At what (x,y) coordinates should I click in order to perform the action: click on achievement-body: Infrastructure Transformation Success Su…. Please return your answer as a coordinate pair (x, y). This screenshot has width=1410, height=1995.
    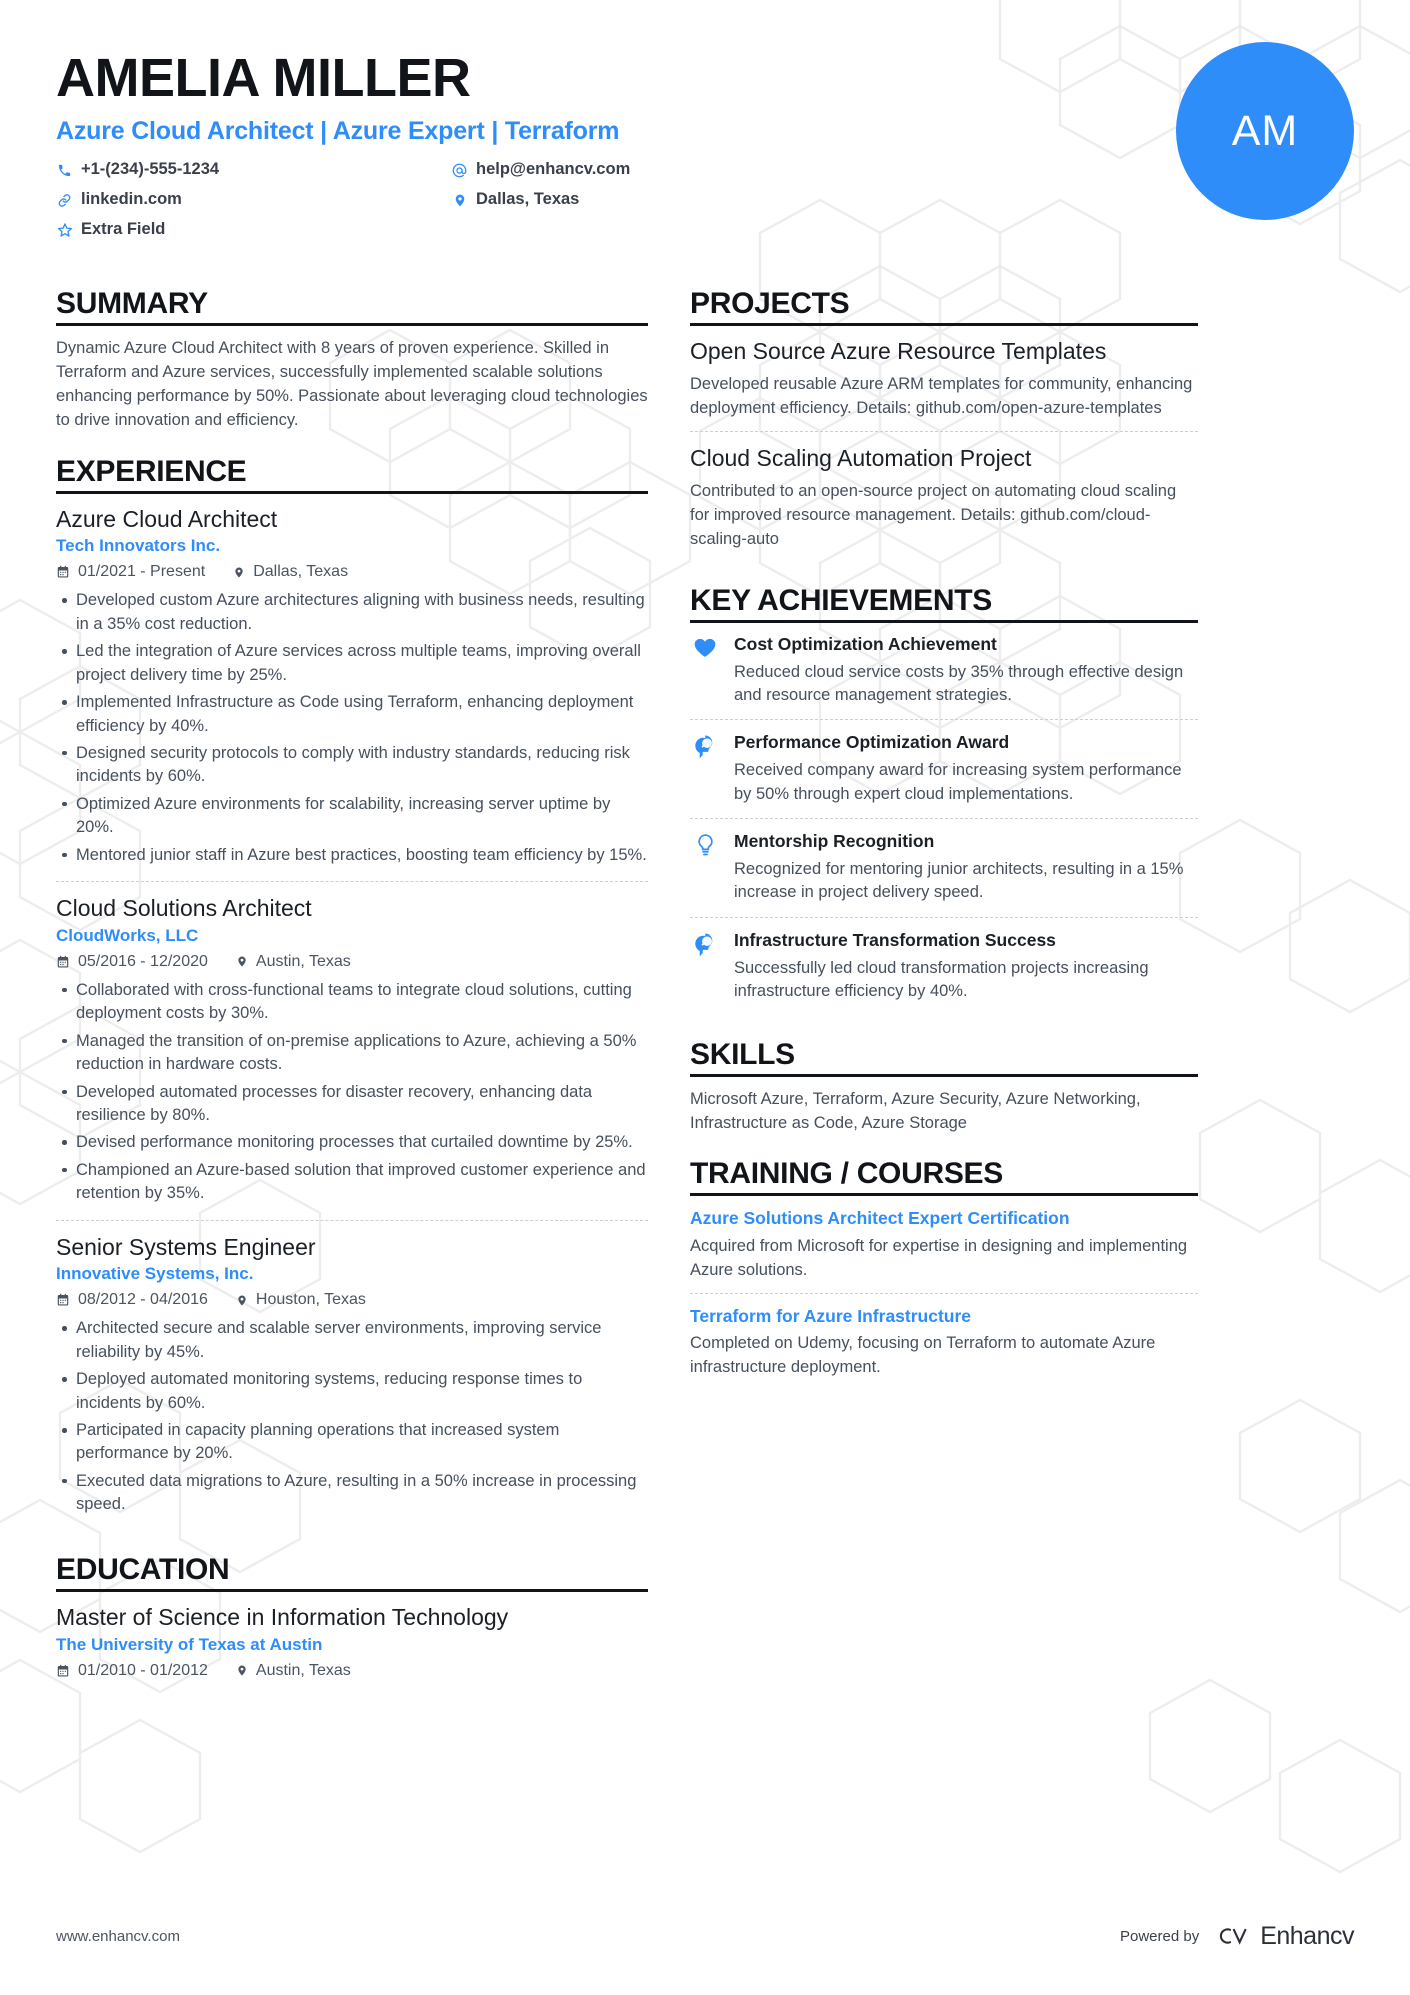
    Looking at the image, I should click on (966, 967).